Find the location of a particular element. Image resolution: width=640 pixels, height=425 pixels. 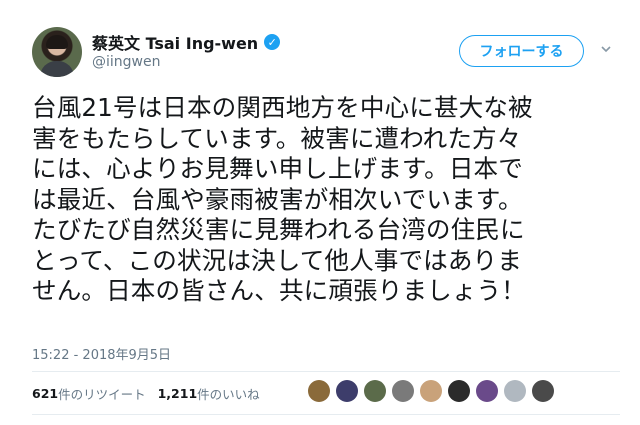

tweet-timestamp: 15:22 - 2018年9月5日 is located at coordinates (101, 353).